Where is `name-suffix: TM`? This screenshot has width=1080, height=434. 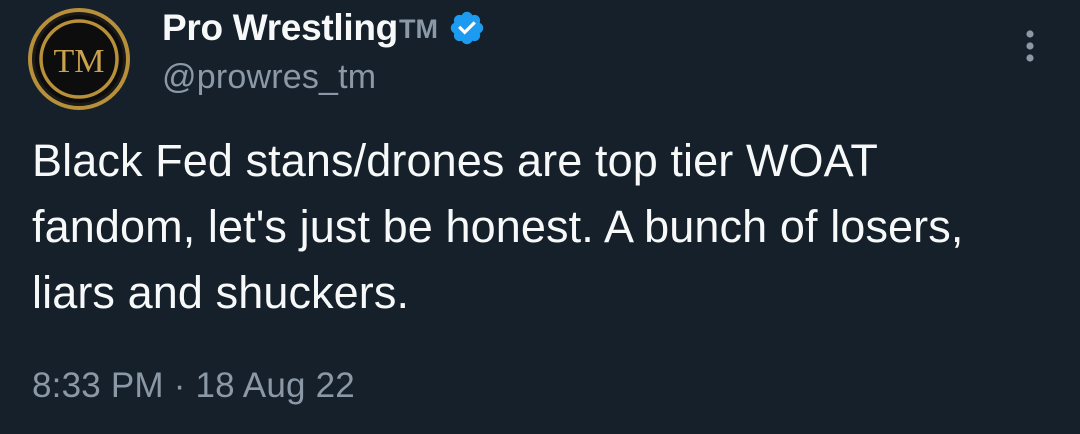 name-suffix: TM is located at coordinates (418, 28).